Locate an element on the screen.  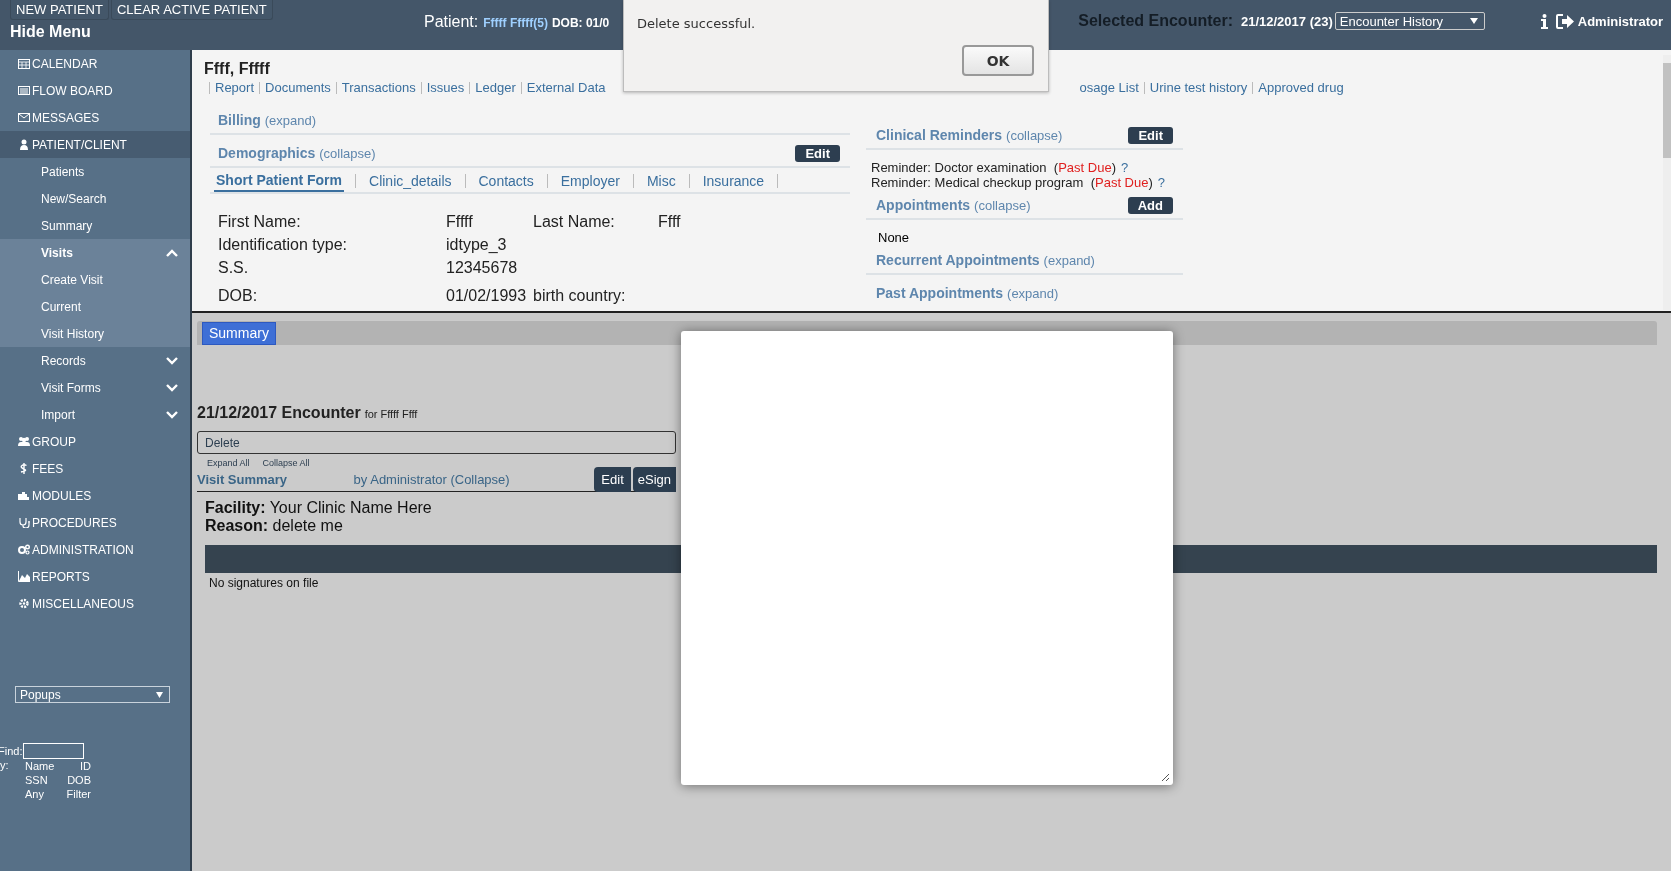
encounter-title: 21/12/2017 Encounter is located at coordinates (279, 412).